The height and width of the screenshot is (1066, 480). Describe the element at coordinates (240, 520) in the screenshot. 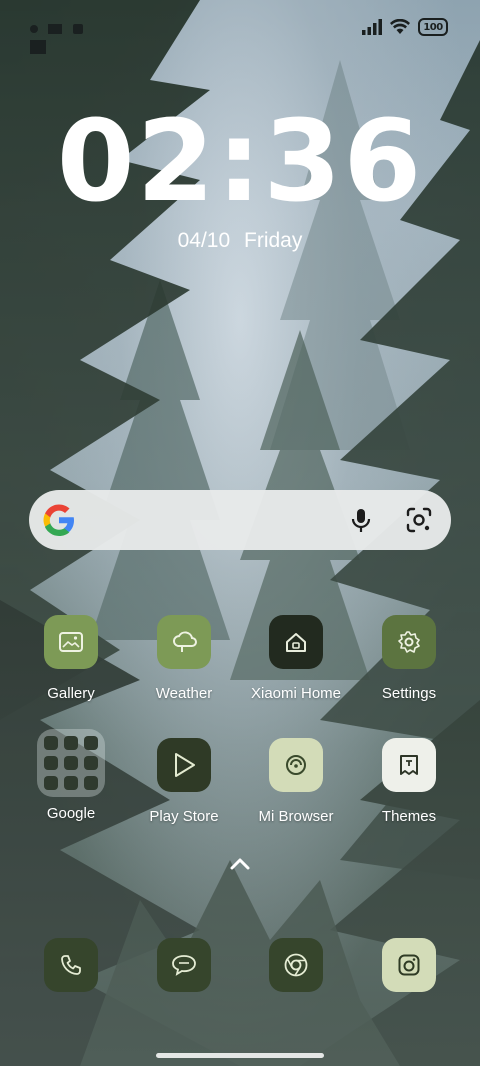

I see `google-search-bar` at that location.